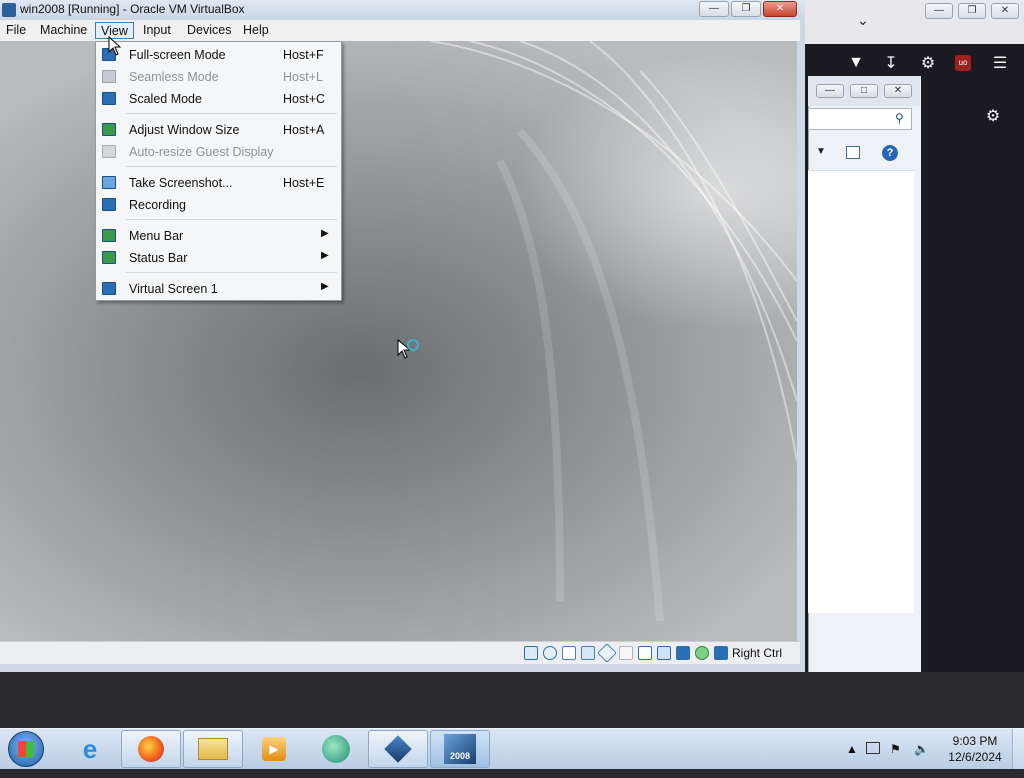  I want to click on settings-gear-icon: ⚙, so click(993, 116).